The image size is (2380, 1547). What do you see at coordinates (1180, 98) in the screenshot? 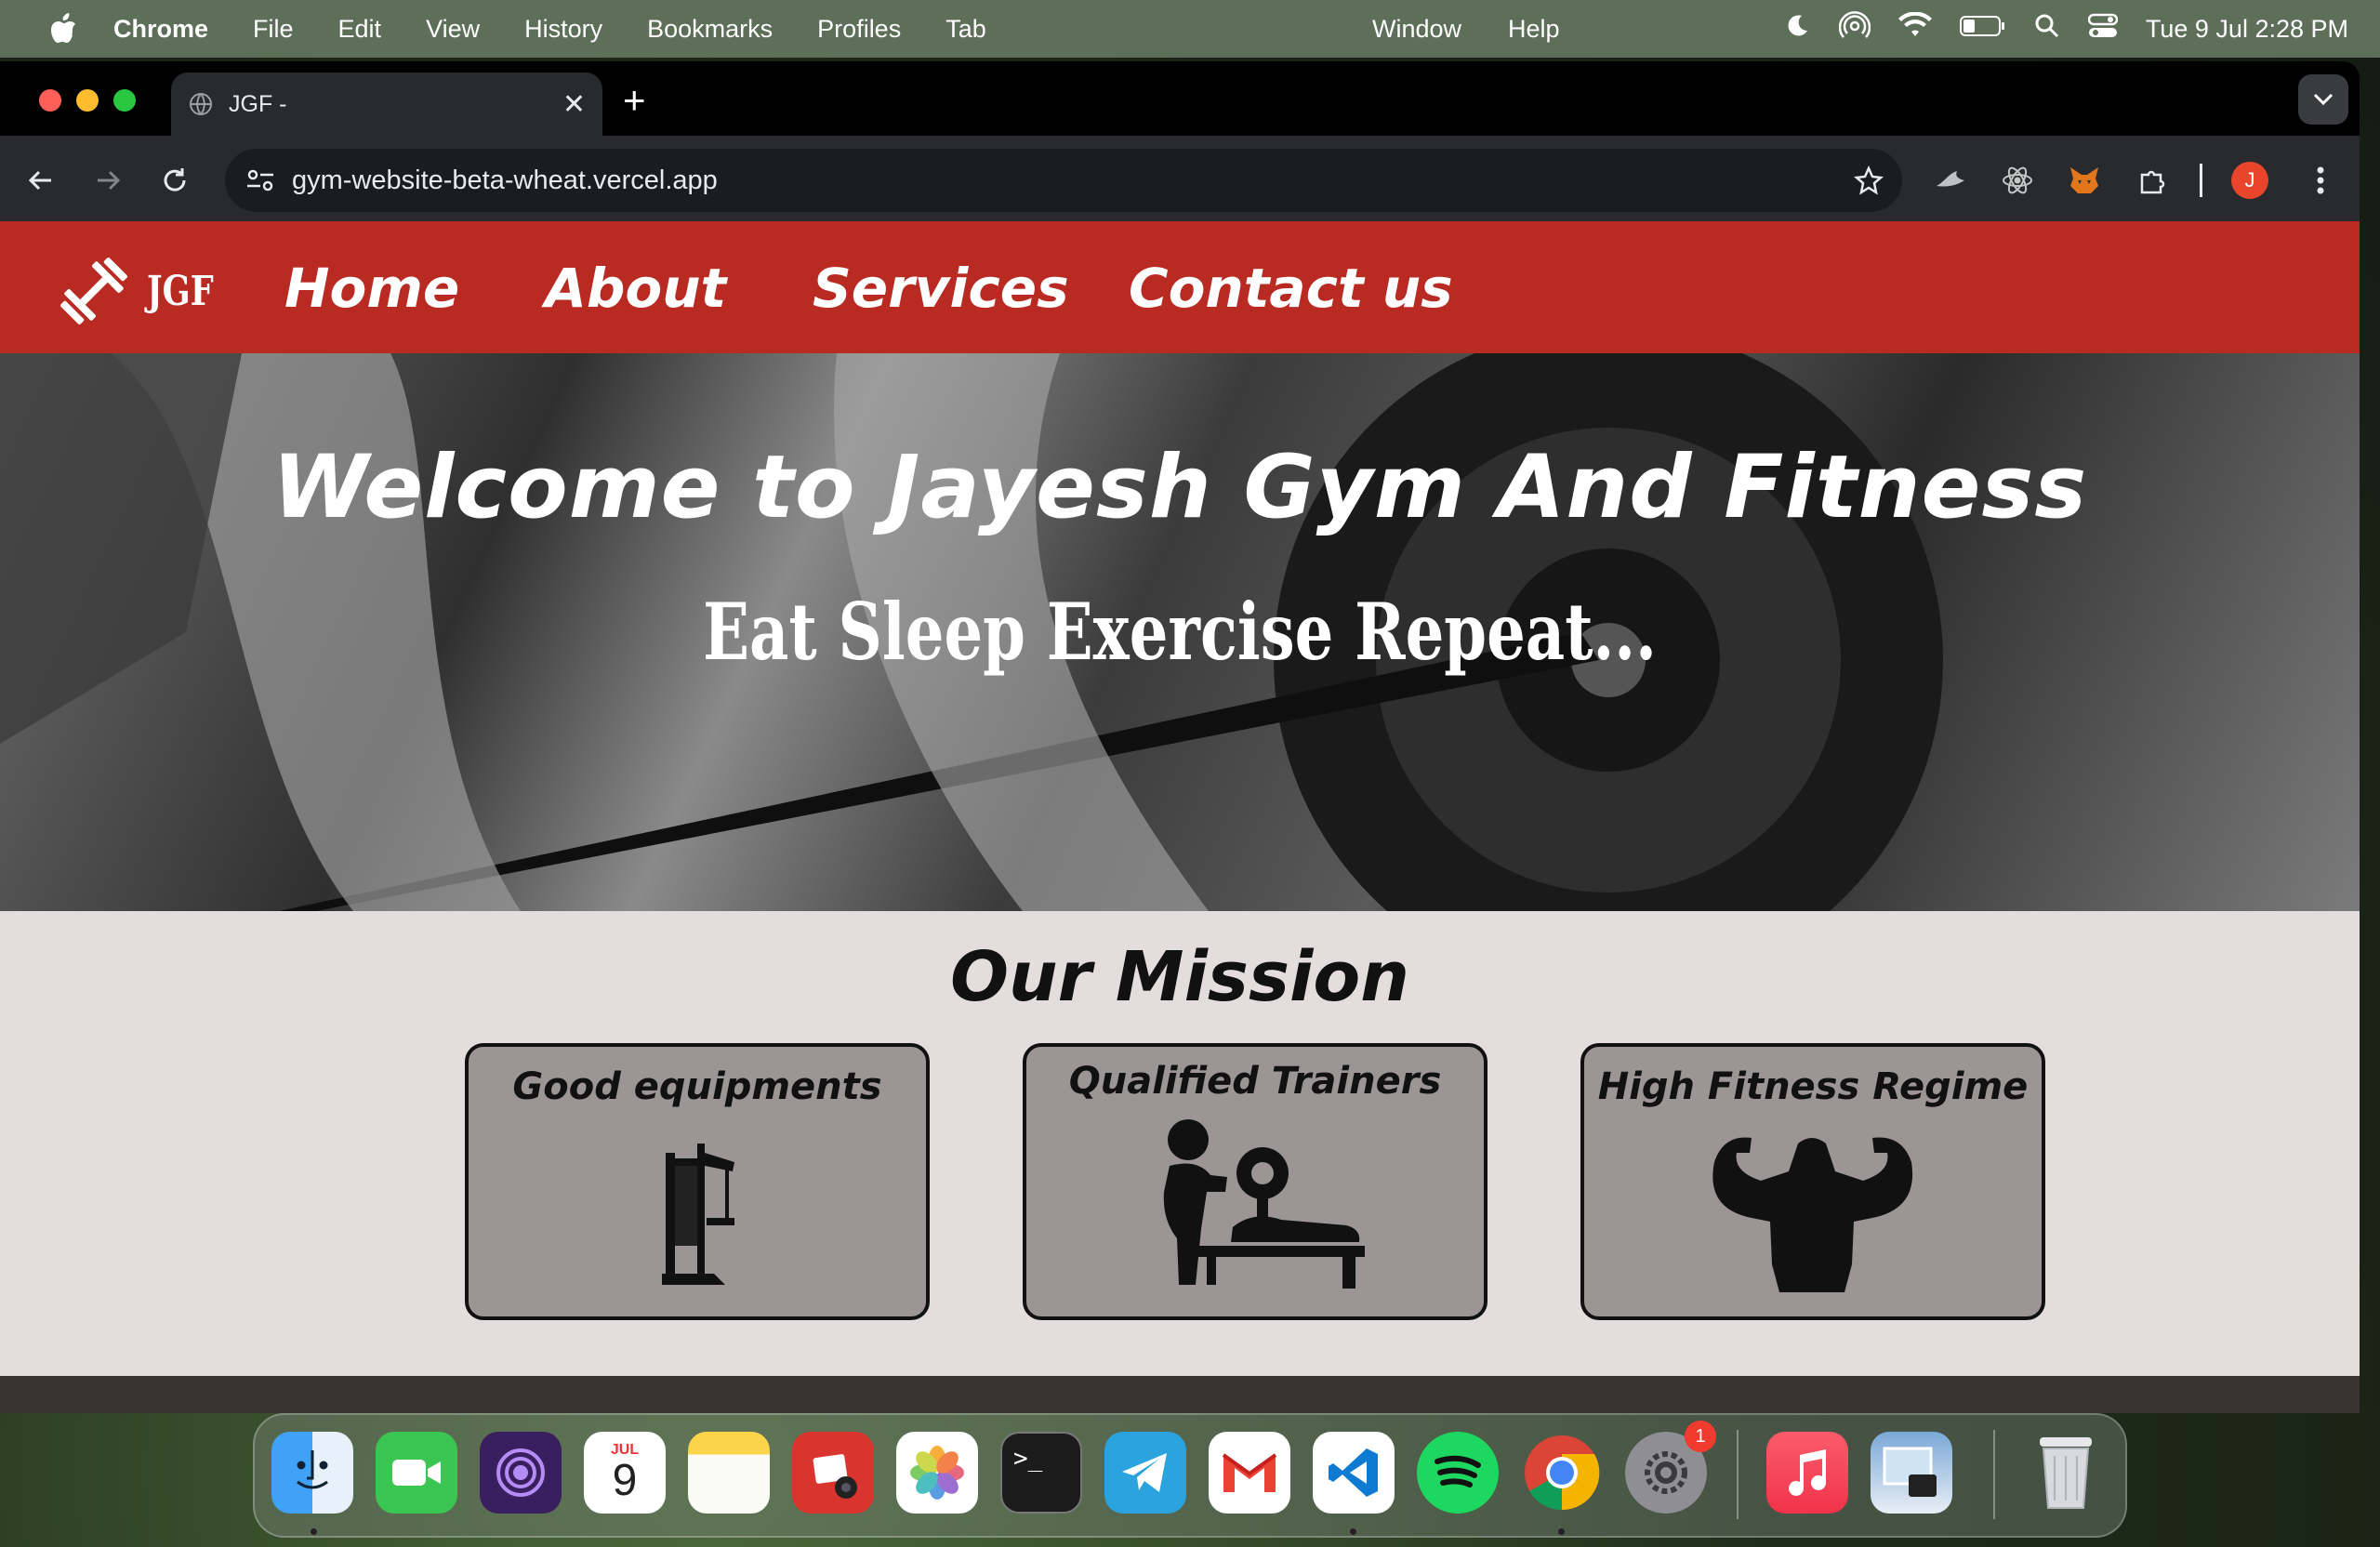
I see `tab-strip: JGF - ✕ +` at bounding box center [1180, 98].